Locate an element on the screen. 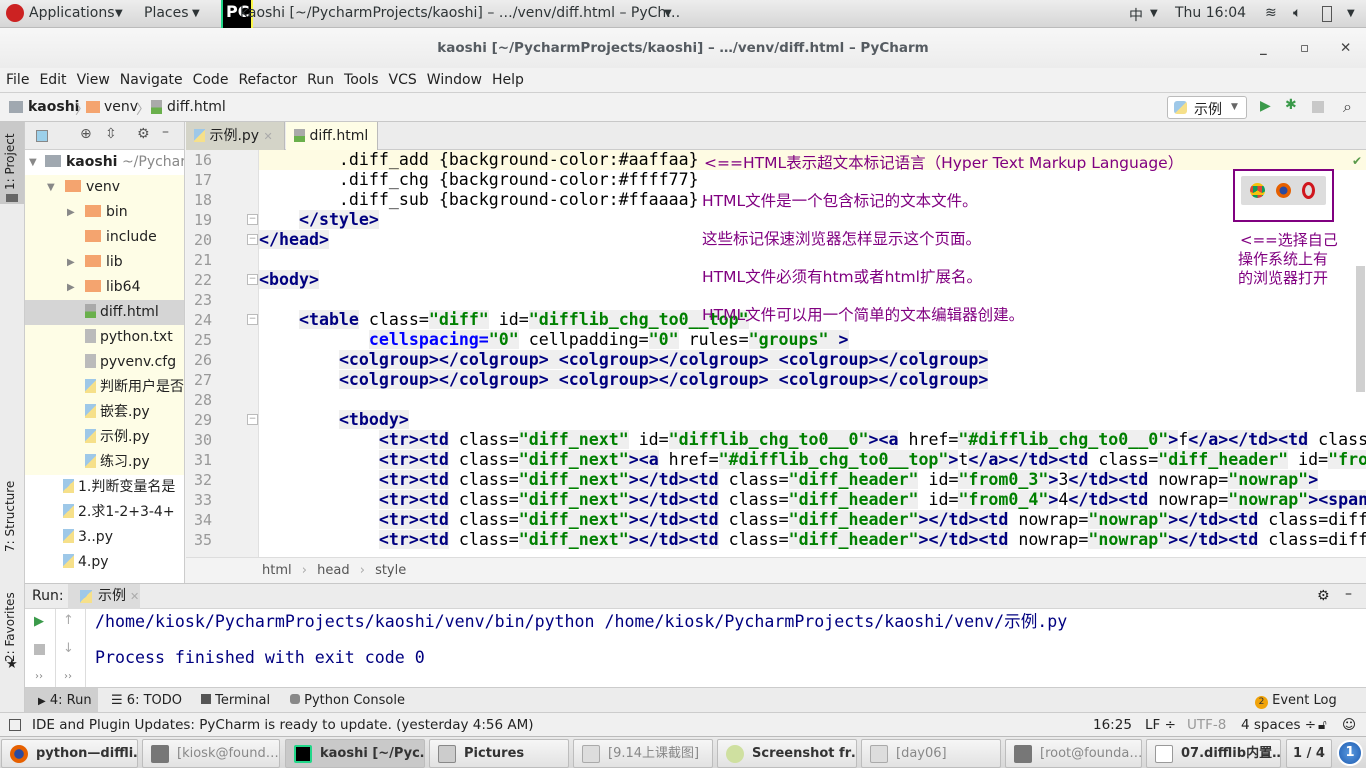 Image resolution: width=1366 pixels, height=768 pixels. close-button: ✕ is located at coordinates (1345, 48).